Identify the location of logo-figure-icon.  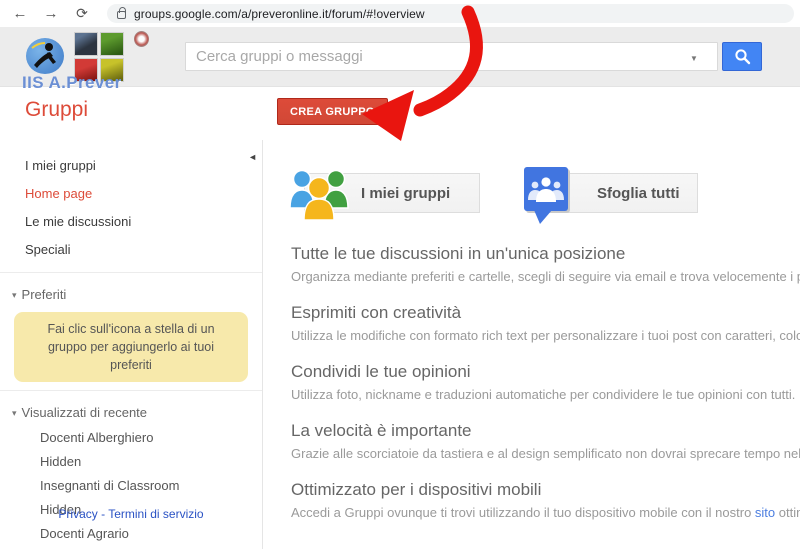
(45, 56).